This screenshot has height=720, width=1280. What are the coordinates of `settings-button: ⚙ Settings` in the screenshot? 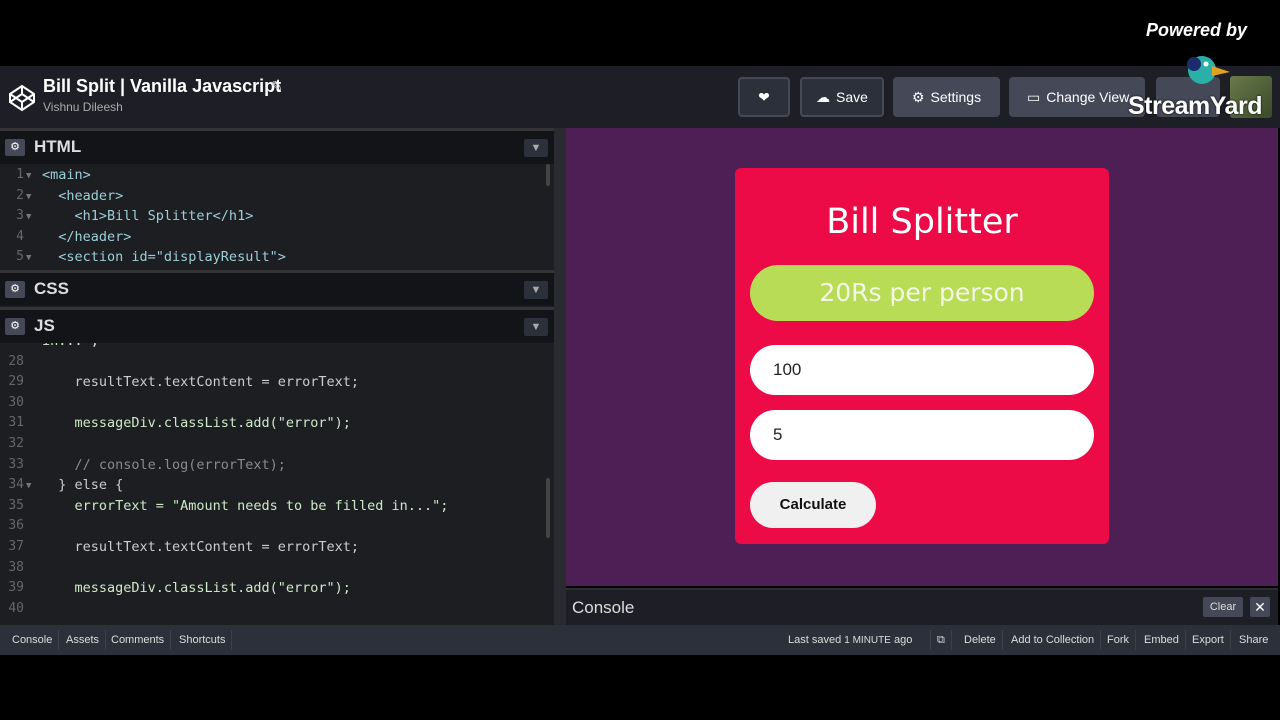 It's located at (946, 97).